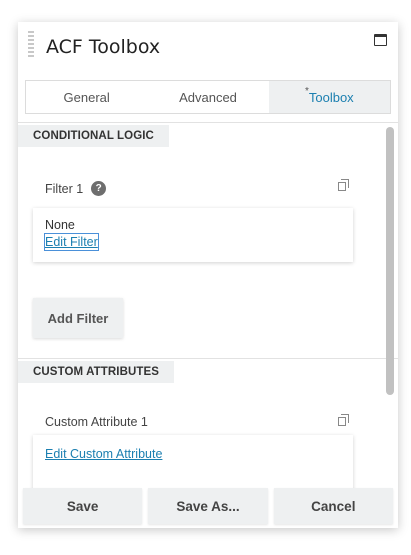 The height and width of the screenshot is (555, 411). I want to click on panel-title: ACF Toolbox, so click(103, 47).